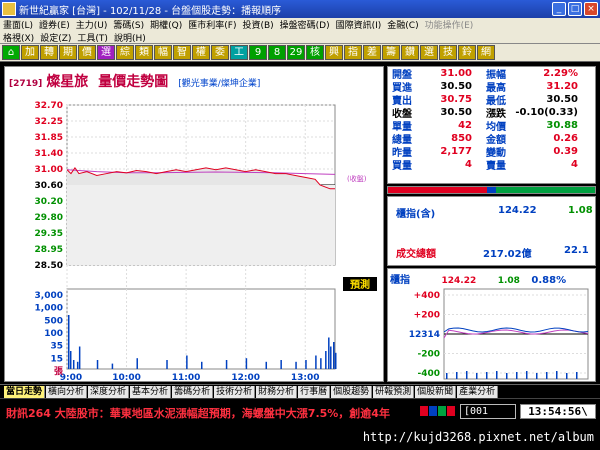 The image size is (600, 450). What do you see at coordinates (49, 218) in the screenshot?
I see `price-tick-label: 29.80` at bounding box center [49, 218].